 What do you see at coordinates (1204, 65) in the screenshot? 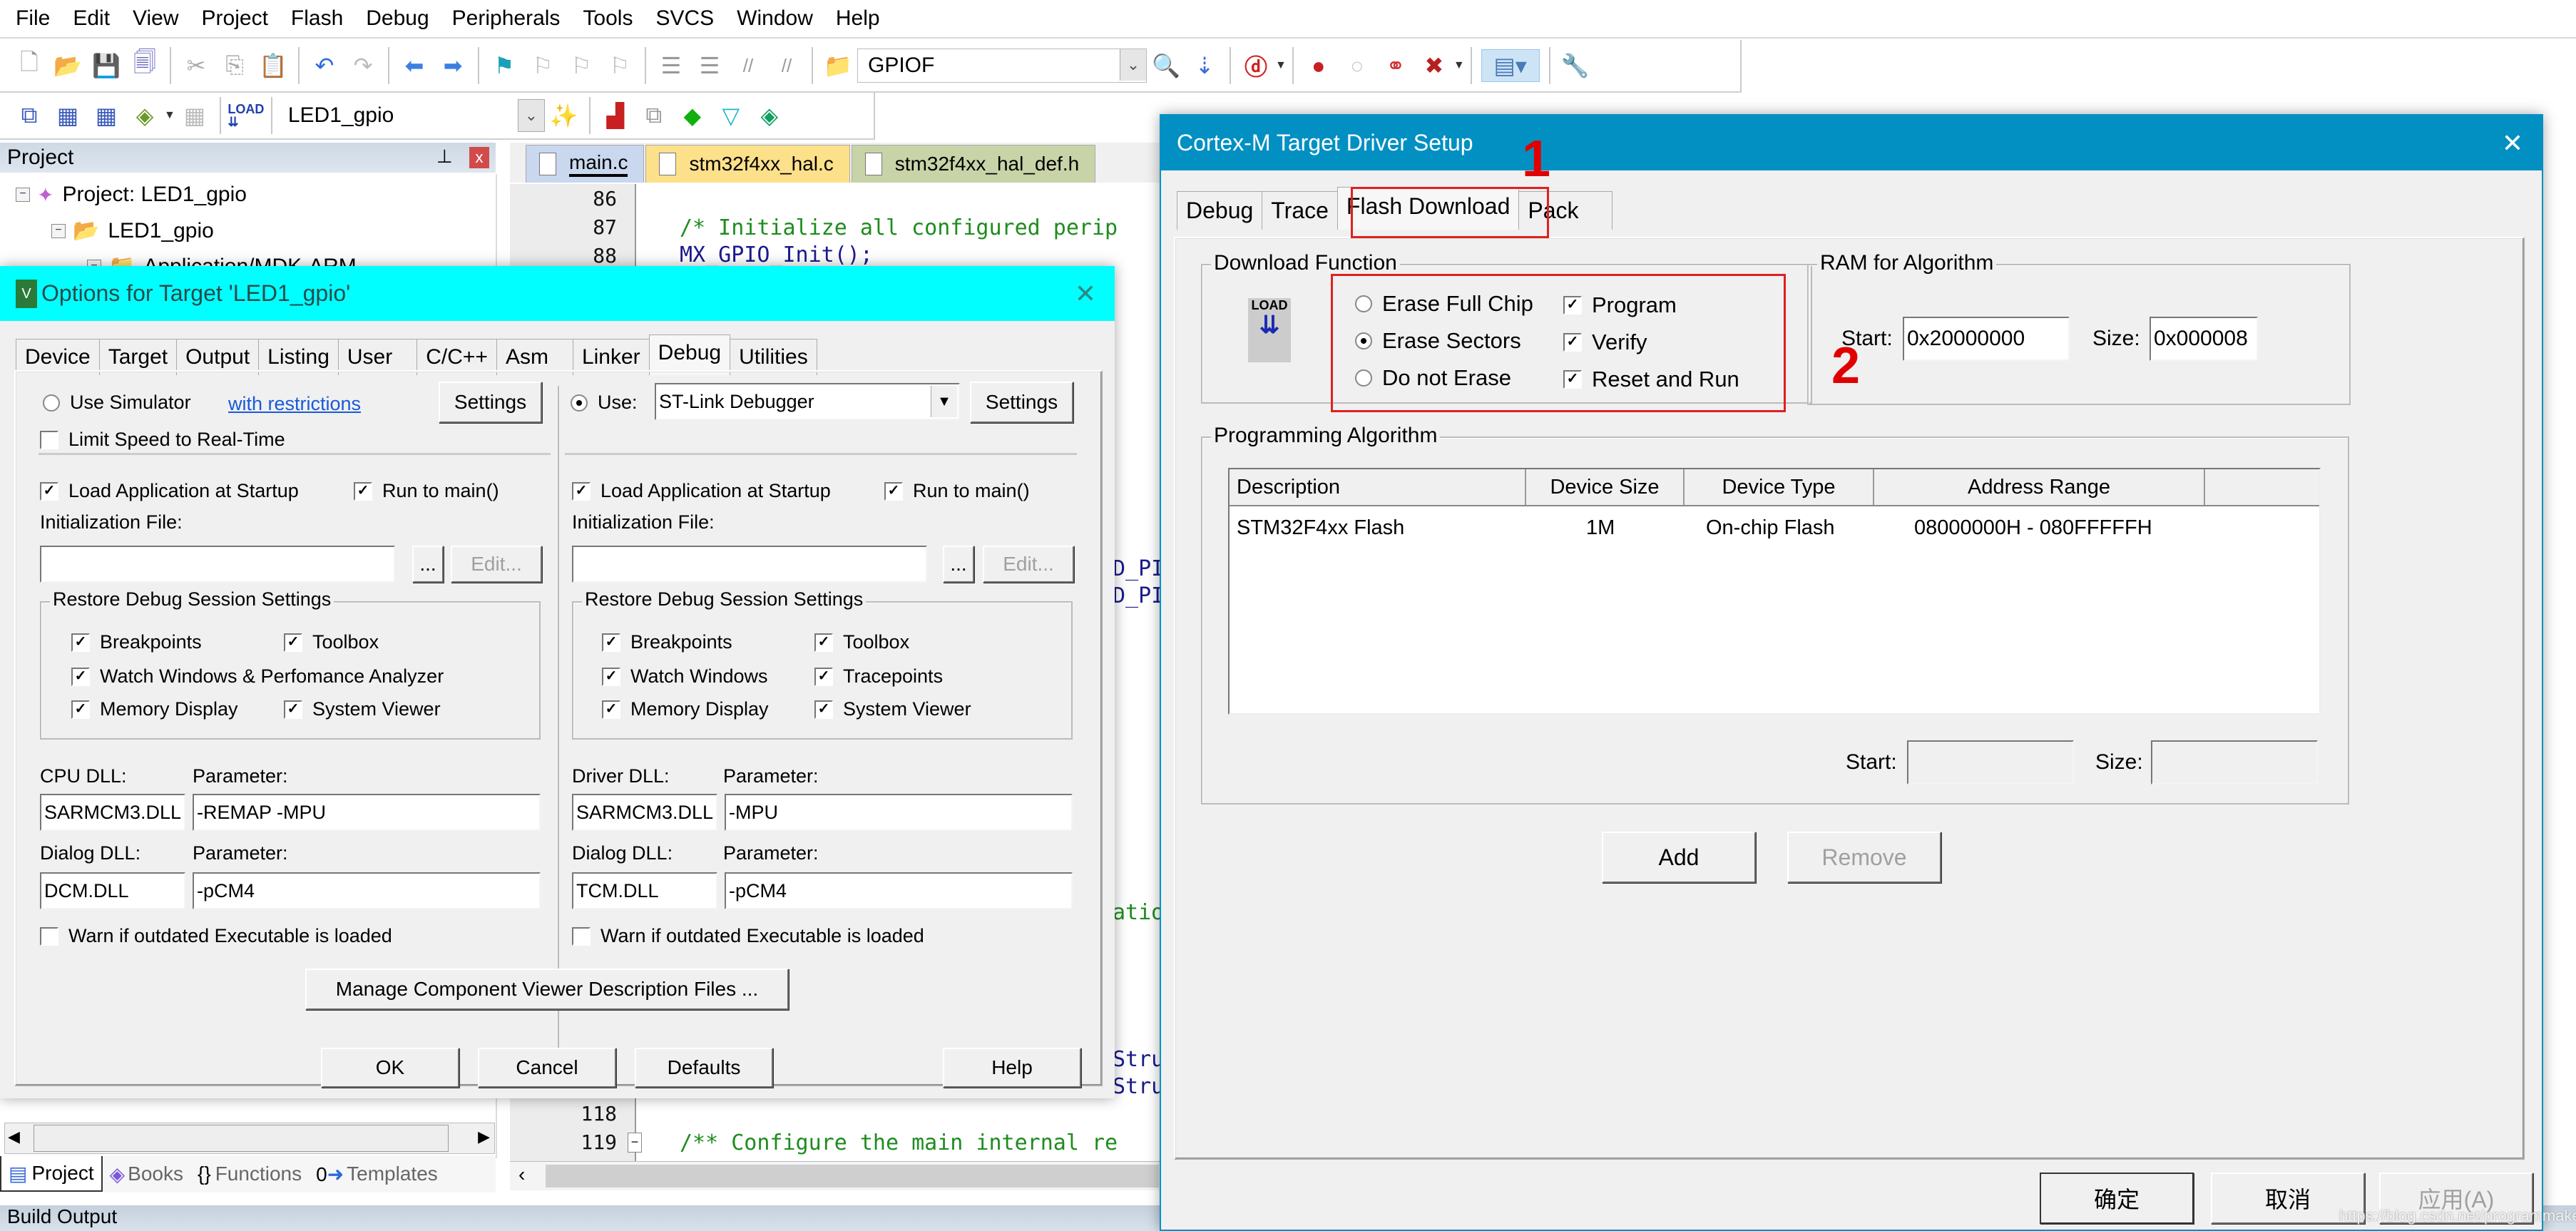
I see `incremental-find-icon: ⇣` at bounding box center [1204, 65].